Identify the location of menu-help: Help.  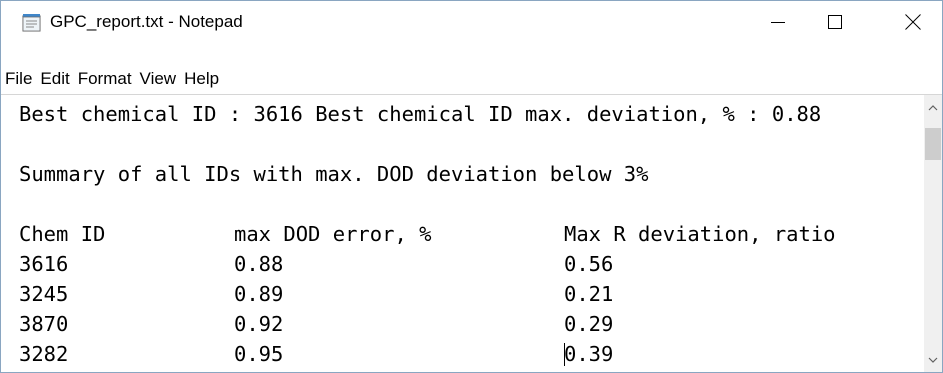
(201, 79).